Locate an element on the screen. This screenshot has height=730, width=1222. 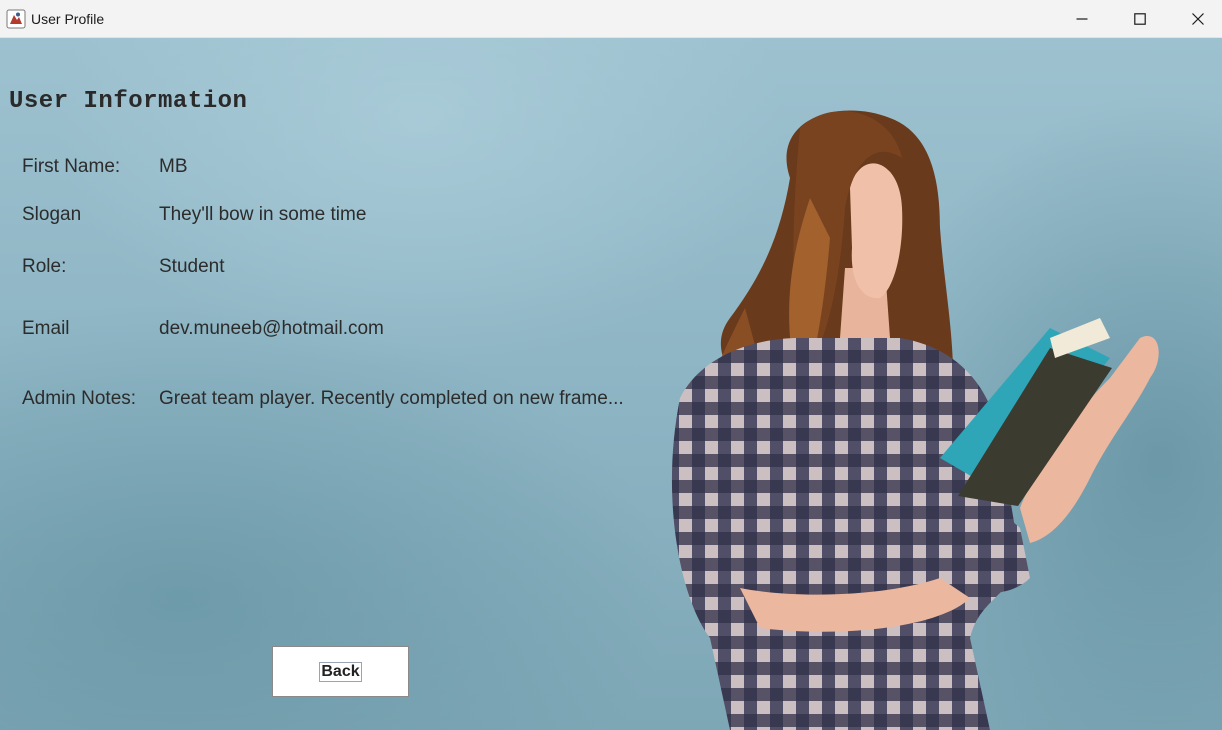
maximize-button is located at coordinates (1140, 19).